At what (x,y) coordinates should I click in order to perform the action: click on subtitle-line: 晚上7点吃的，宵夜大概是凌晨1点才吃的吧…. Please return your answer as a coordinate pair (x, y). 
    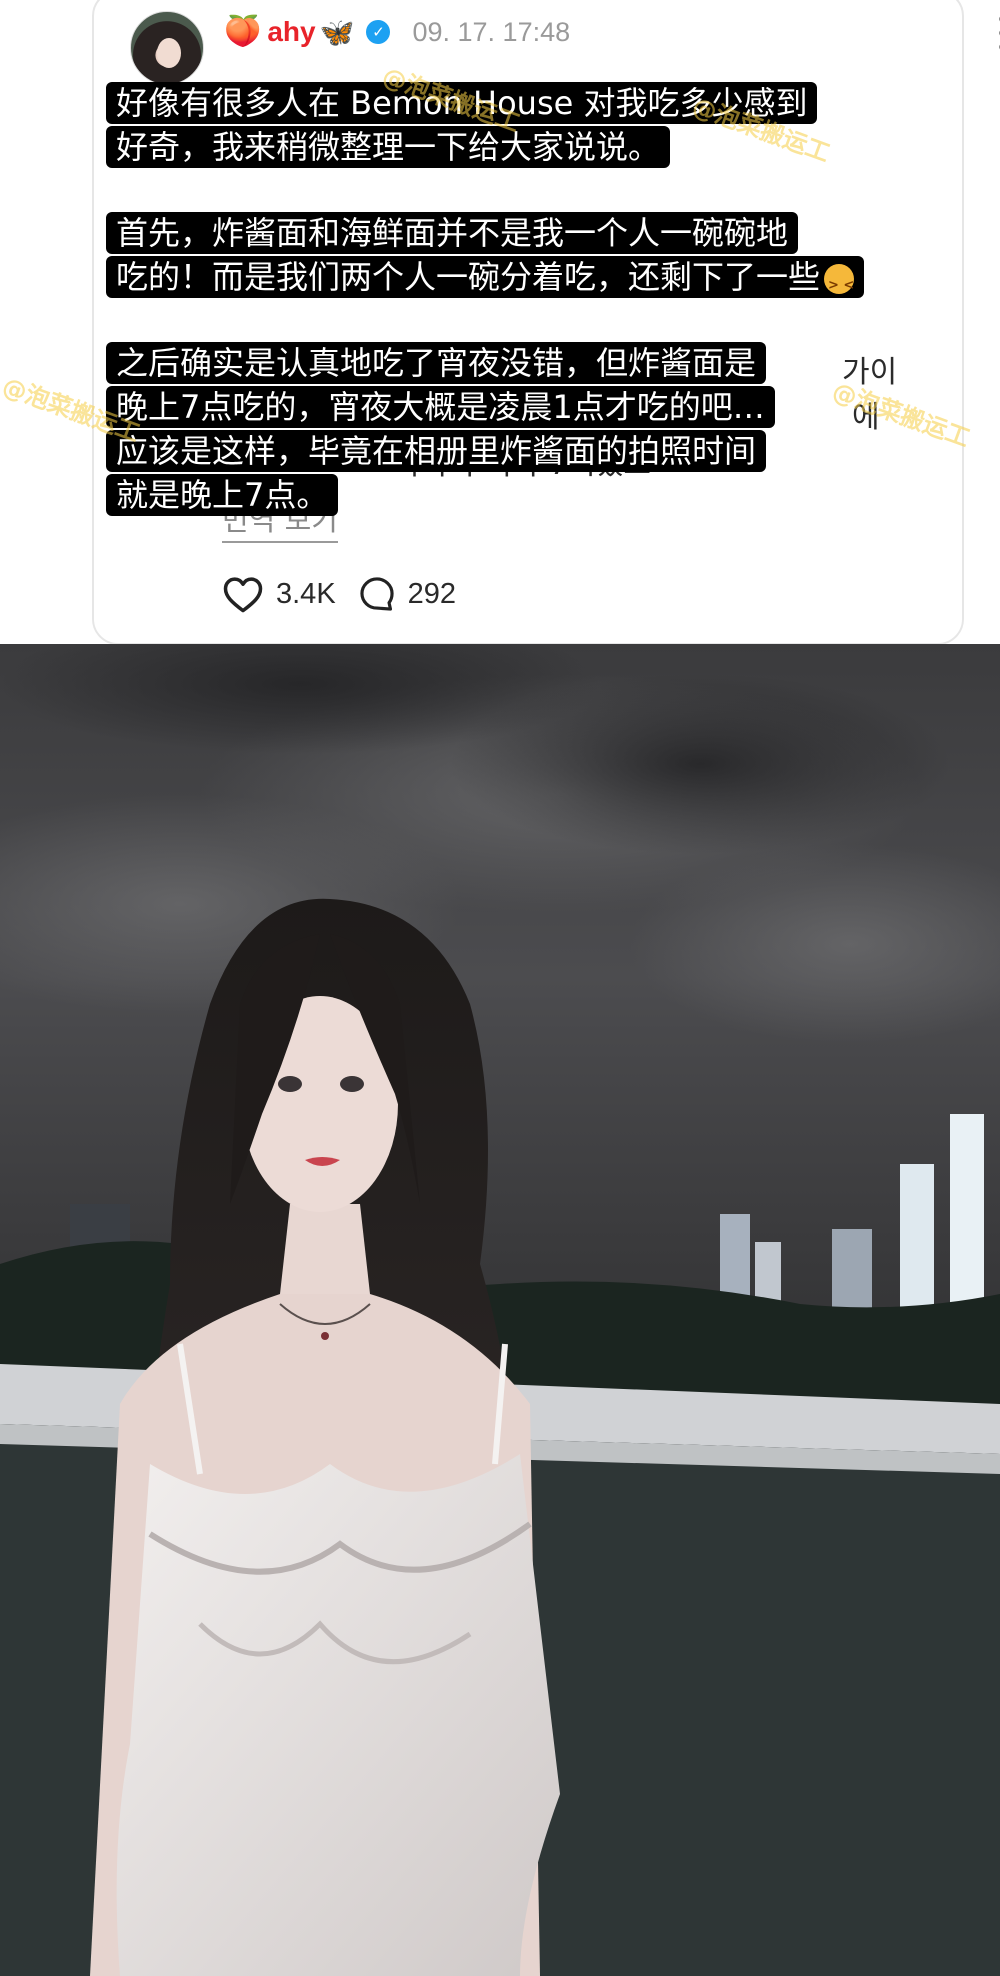
    Looking at the image, I should click on (440, 407).